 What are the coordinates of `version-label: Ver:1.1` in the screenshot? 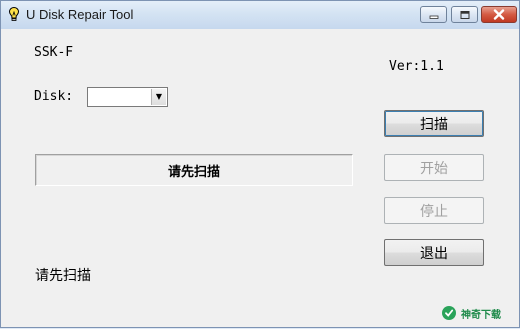 It's located at (416, 66).